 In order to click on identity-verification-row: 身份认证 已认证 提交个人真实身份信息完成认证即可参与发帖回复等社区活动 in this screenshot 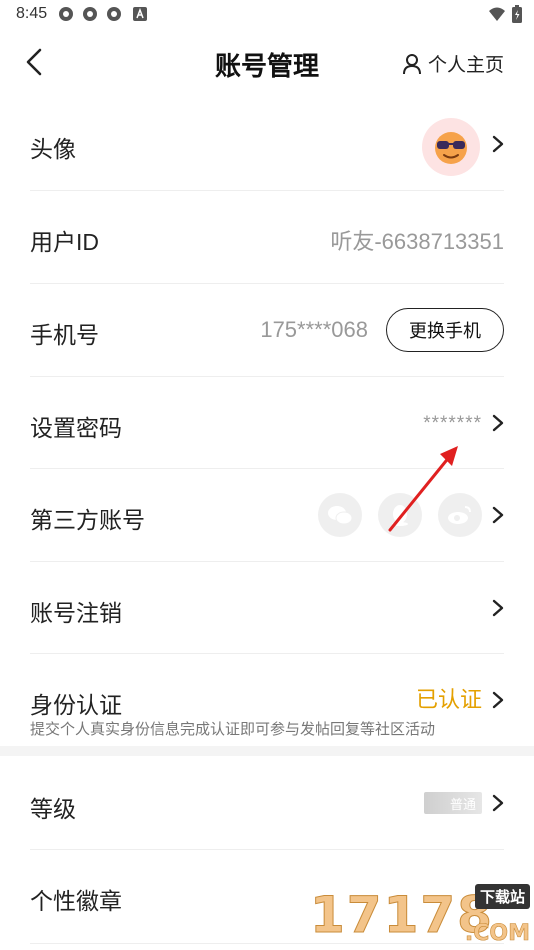, I will do `click(267, 700)`.